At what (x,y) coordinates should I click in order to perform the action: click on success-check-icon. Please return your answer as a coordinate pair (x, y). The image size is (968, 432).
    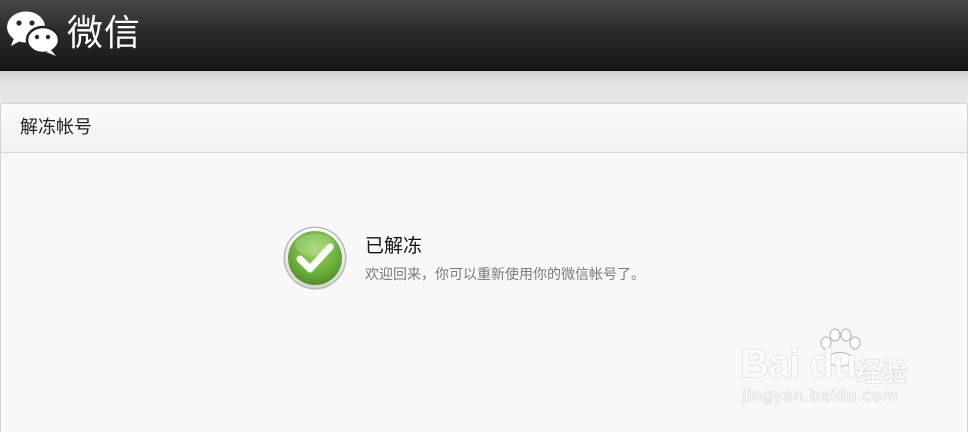
    Looking at the image, I should click on (315, 258).